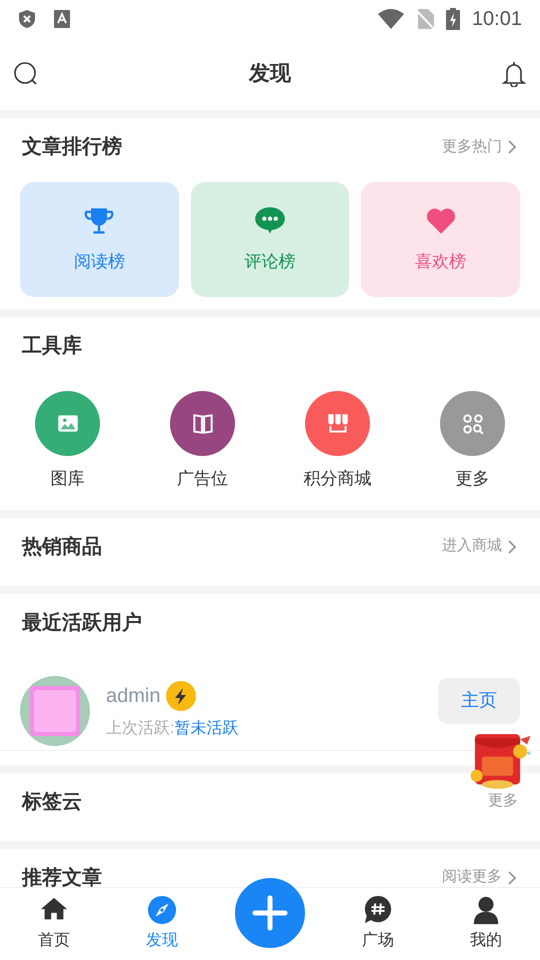 The image size is (540, 960). What do you see at coordinates (480, 546) in the screenshot?
I see `more-link: 进入商城` at bounding box center [480, 546].